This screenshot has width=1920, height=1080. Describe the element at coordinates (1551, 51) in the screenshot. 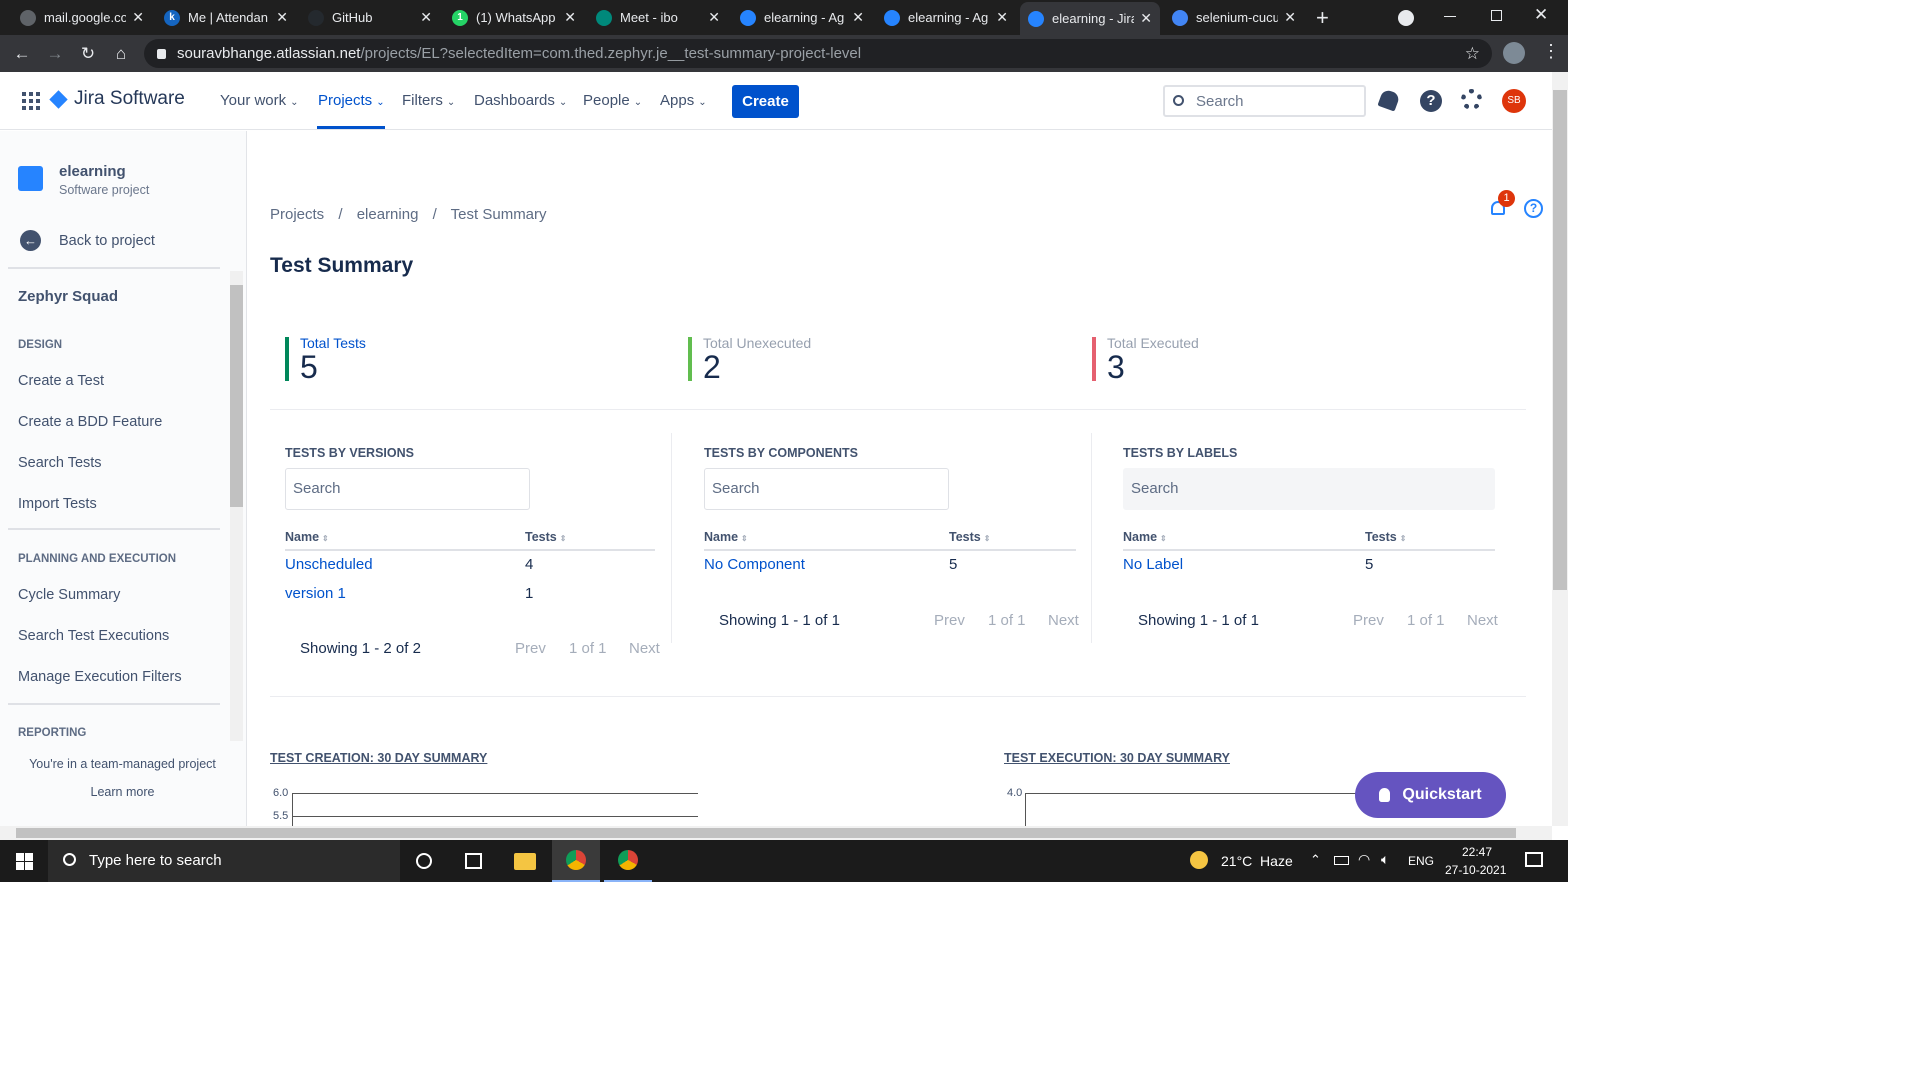

I see `browser-menu-icon: ⋮` at that location.